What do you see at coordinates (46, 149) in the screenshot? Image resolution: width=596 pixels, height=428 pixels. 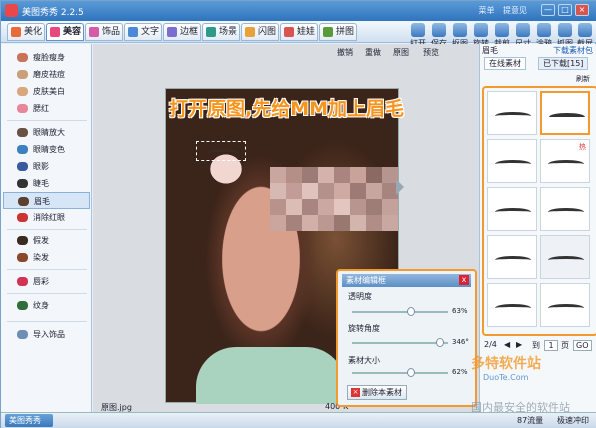 I see `sidebar-item-eye-color: 眼睛变色` at bounding box center [46, 149].